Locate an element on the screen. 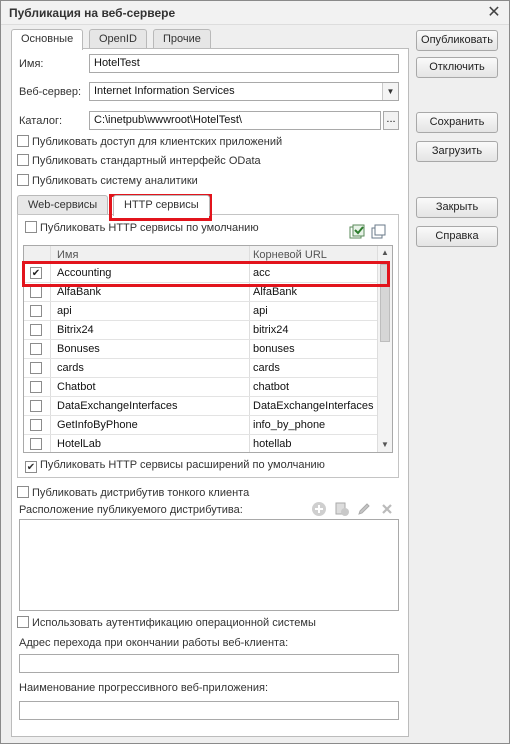 This screenshot has height=744, width=510. server-select: Internet Information Services ▼ is located at coordinates (244, 91).